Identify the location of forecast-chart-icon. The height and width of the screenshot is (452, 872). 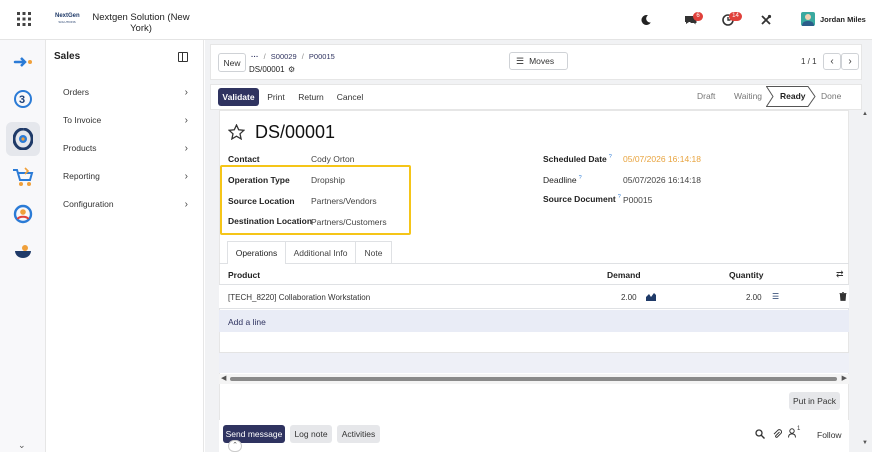
(651, 296).